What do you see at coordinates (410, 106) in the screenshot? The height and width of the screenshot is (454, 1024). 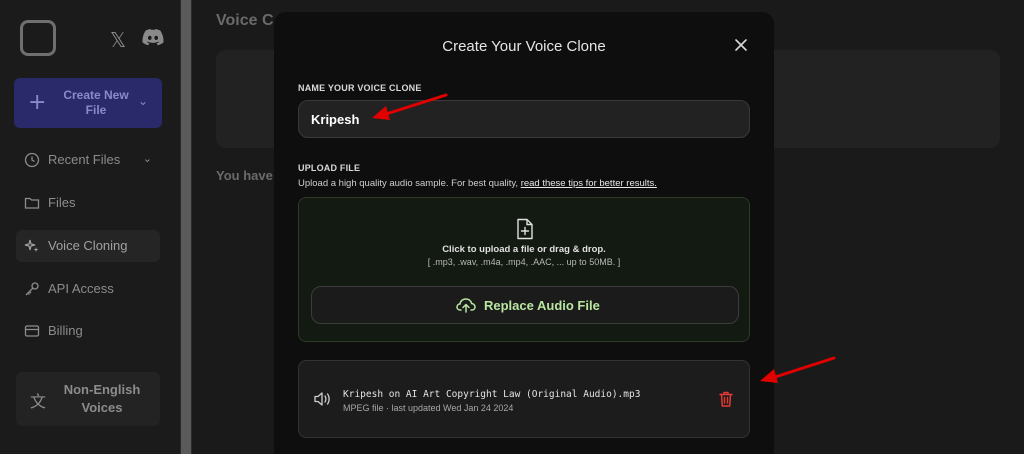 I see `arrow-to-name-input` at bounding box center [410, 106].